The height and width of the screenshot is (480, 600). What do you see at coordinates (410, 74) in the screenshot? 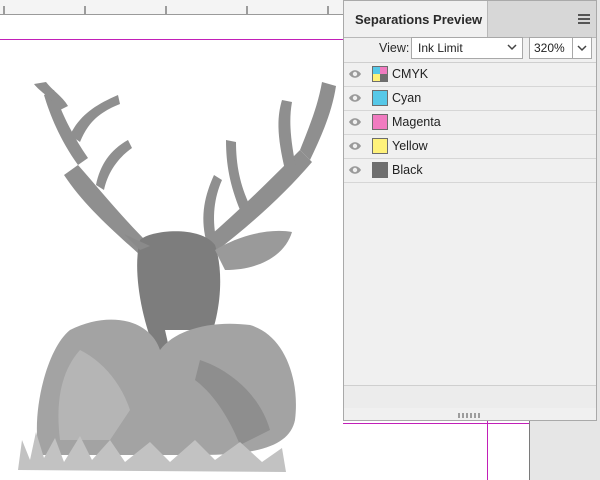
I see `separation-label: CMYK` at bounding box center [410, 74].